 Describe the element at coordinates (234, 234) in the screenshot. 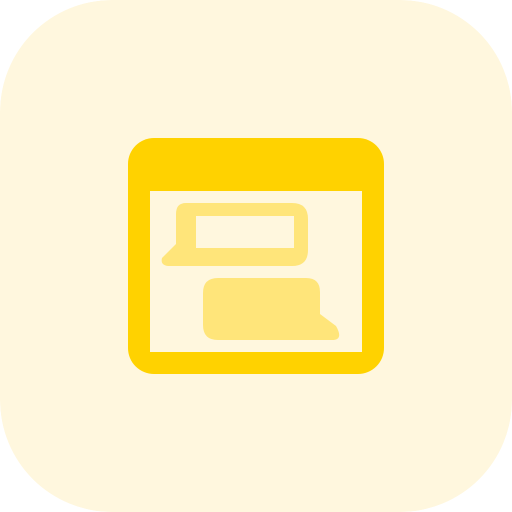

I see `chat-bubble-left` at that location.